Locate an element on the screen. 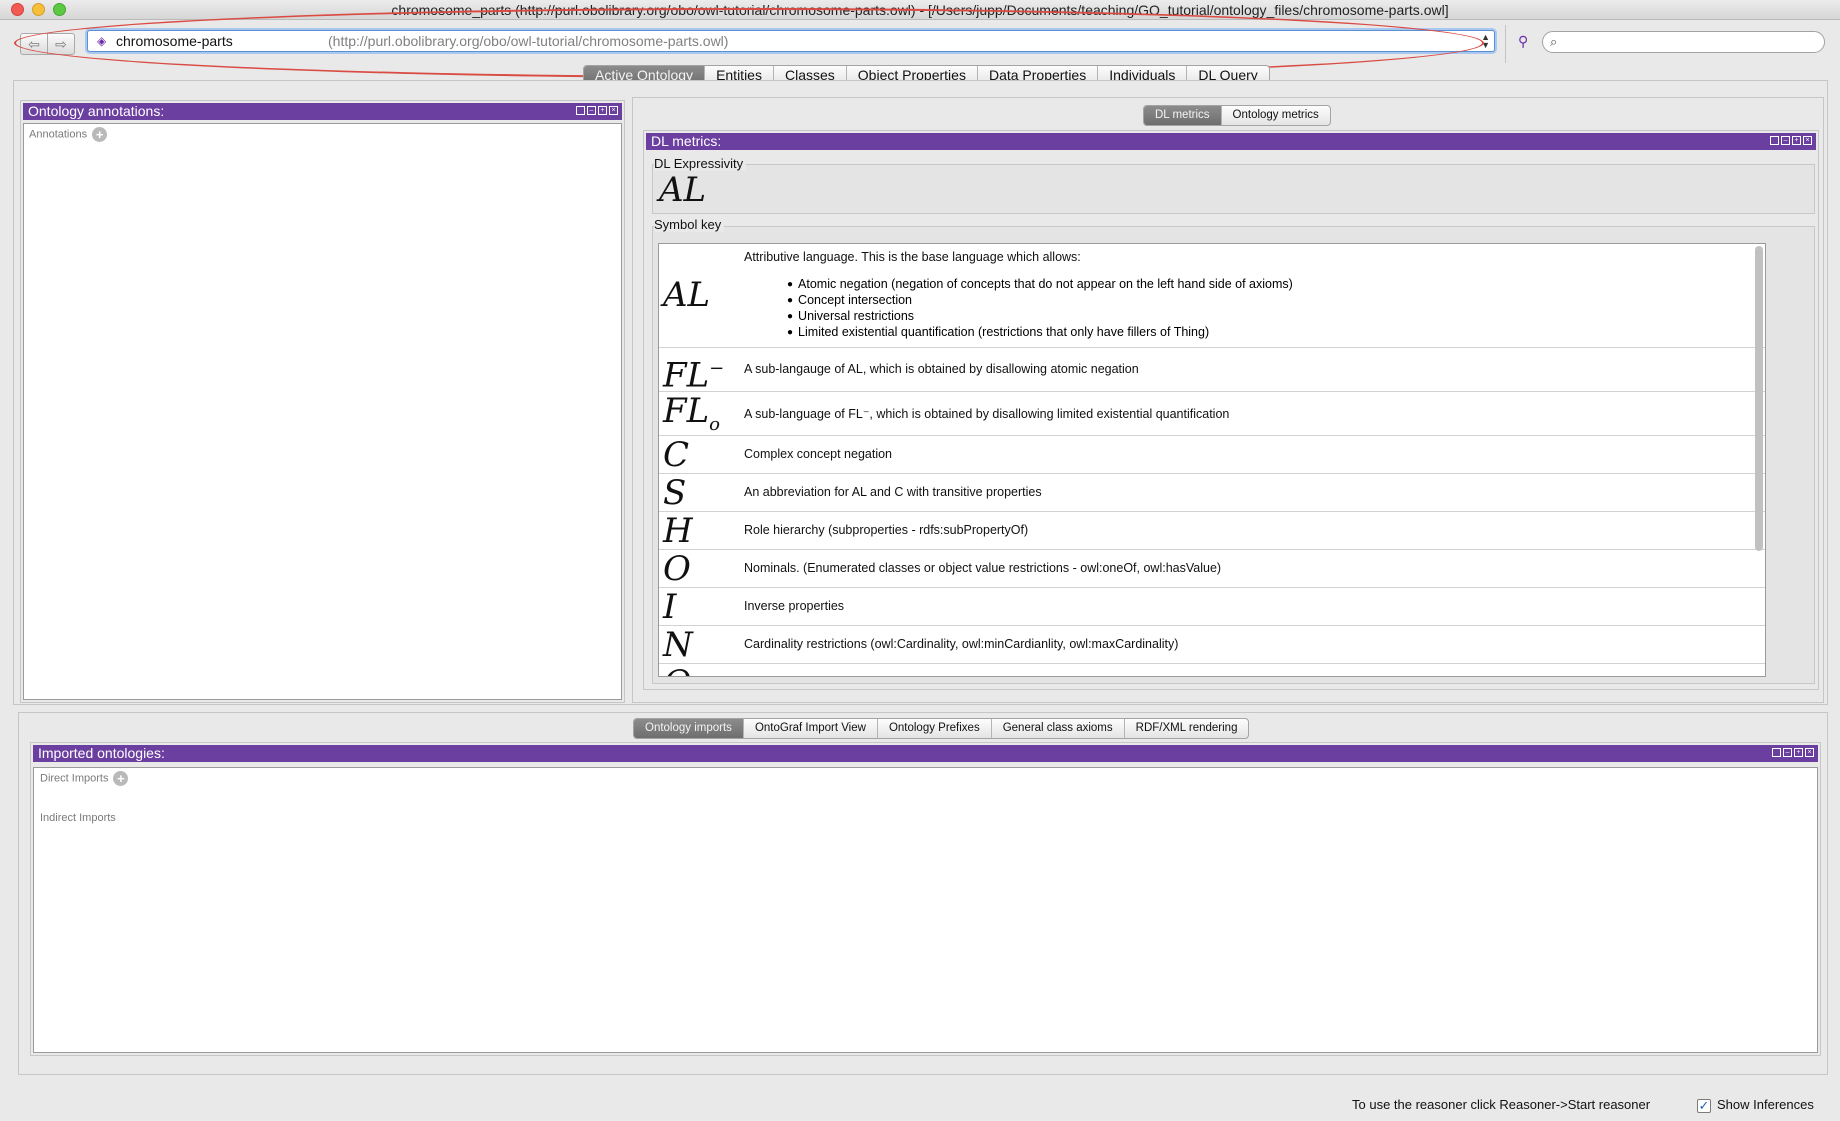 Image resolution: width=1840 pixels, height=1121 pixels. annotations-header: Annotations + is located at coordinates (68, 134).